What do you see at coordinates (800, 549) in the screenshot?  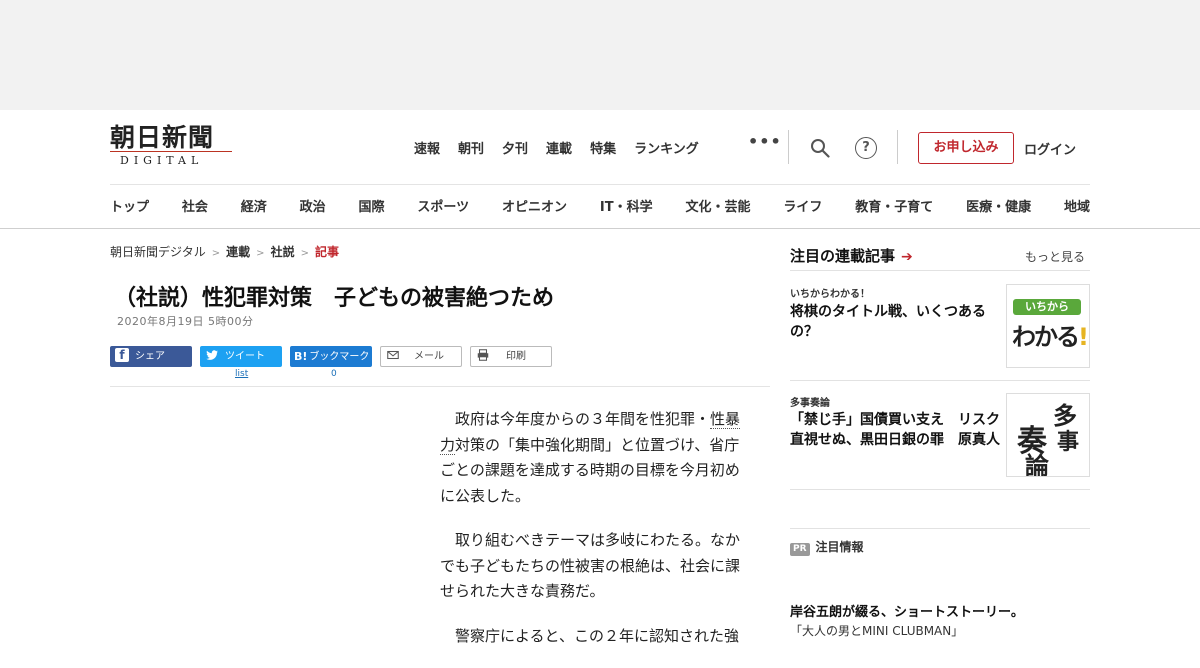 I see `pr-badge: PR` at bounding box center [800, 549].